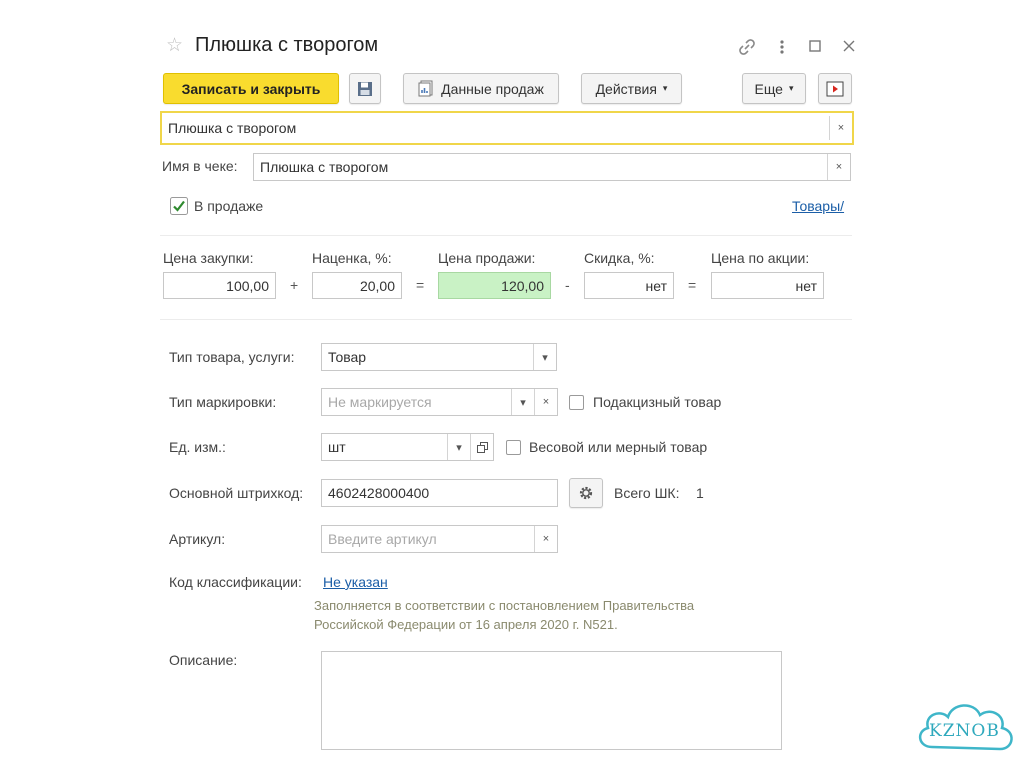  What do you see at coordinates (232, 357) in the screenshot?
I see `product-type-label: Тип товара, услуги:` at bounding box center [232, 357].